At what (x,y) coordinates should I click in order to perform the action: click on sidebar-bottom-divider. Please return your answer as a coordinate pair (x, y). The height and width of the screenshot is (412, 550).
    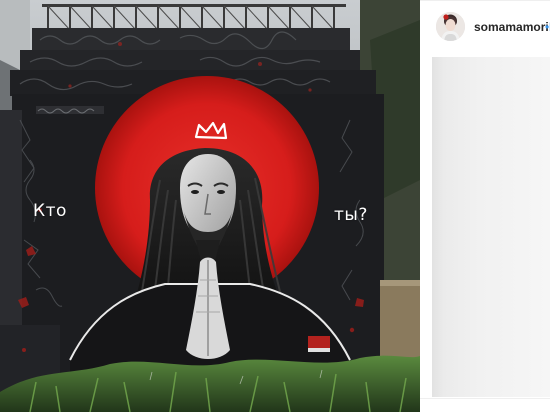
    Looking at the image, I should click on (485, 398).